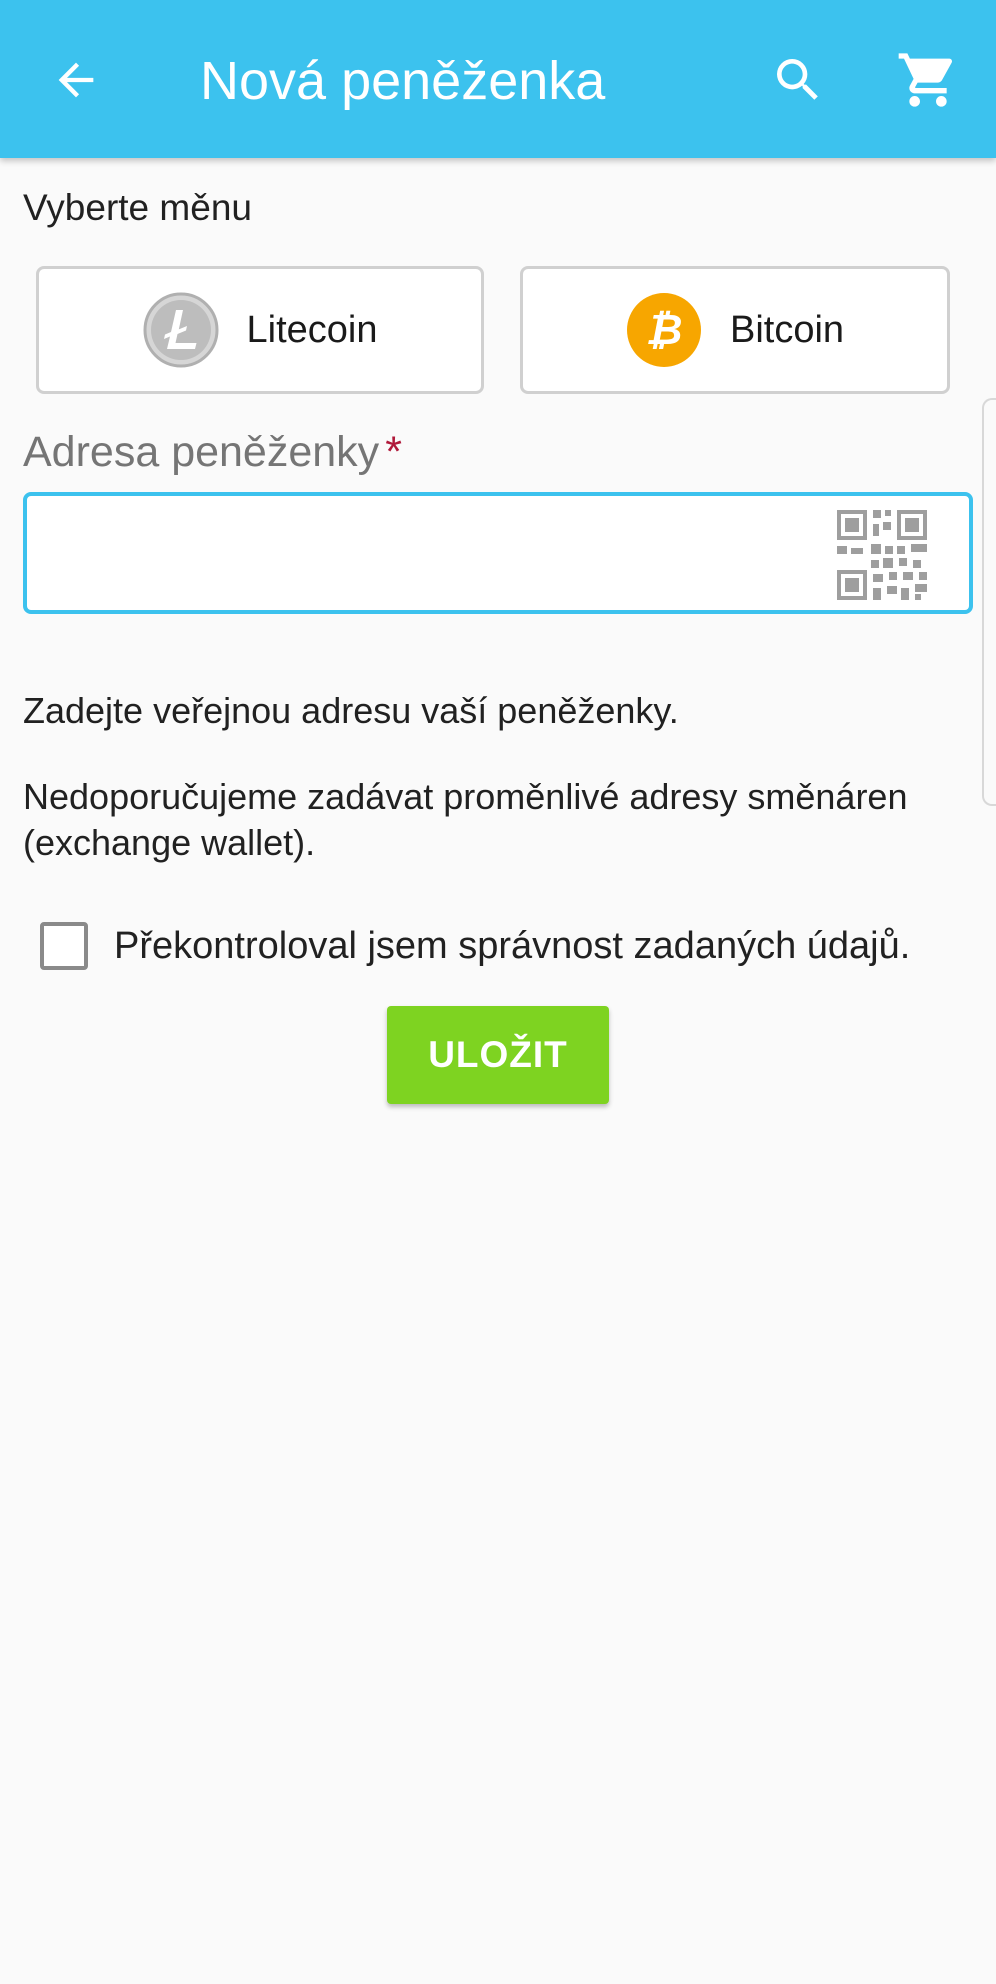 Image resolution: width=996 pixels, height=1984 pixels. Describe the element at coordinates (787, 329) in the screenshot. I see `currency-option-bitcoin-label: Bitcoin` at that location.